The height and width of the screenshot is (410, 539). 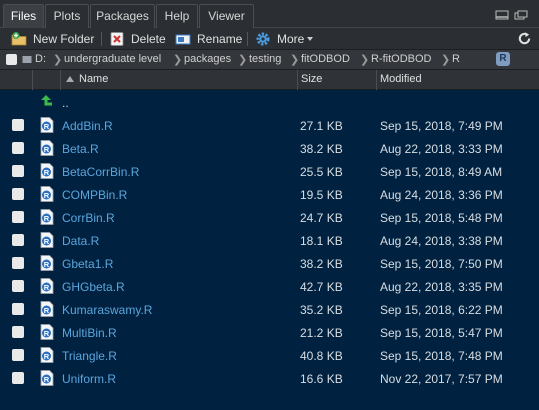 I want to click on tab-viewer: Viewer, so click(x=226, y=16).